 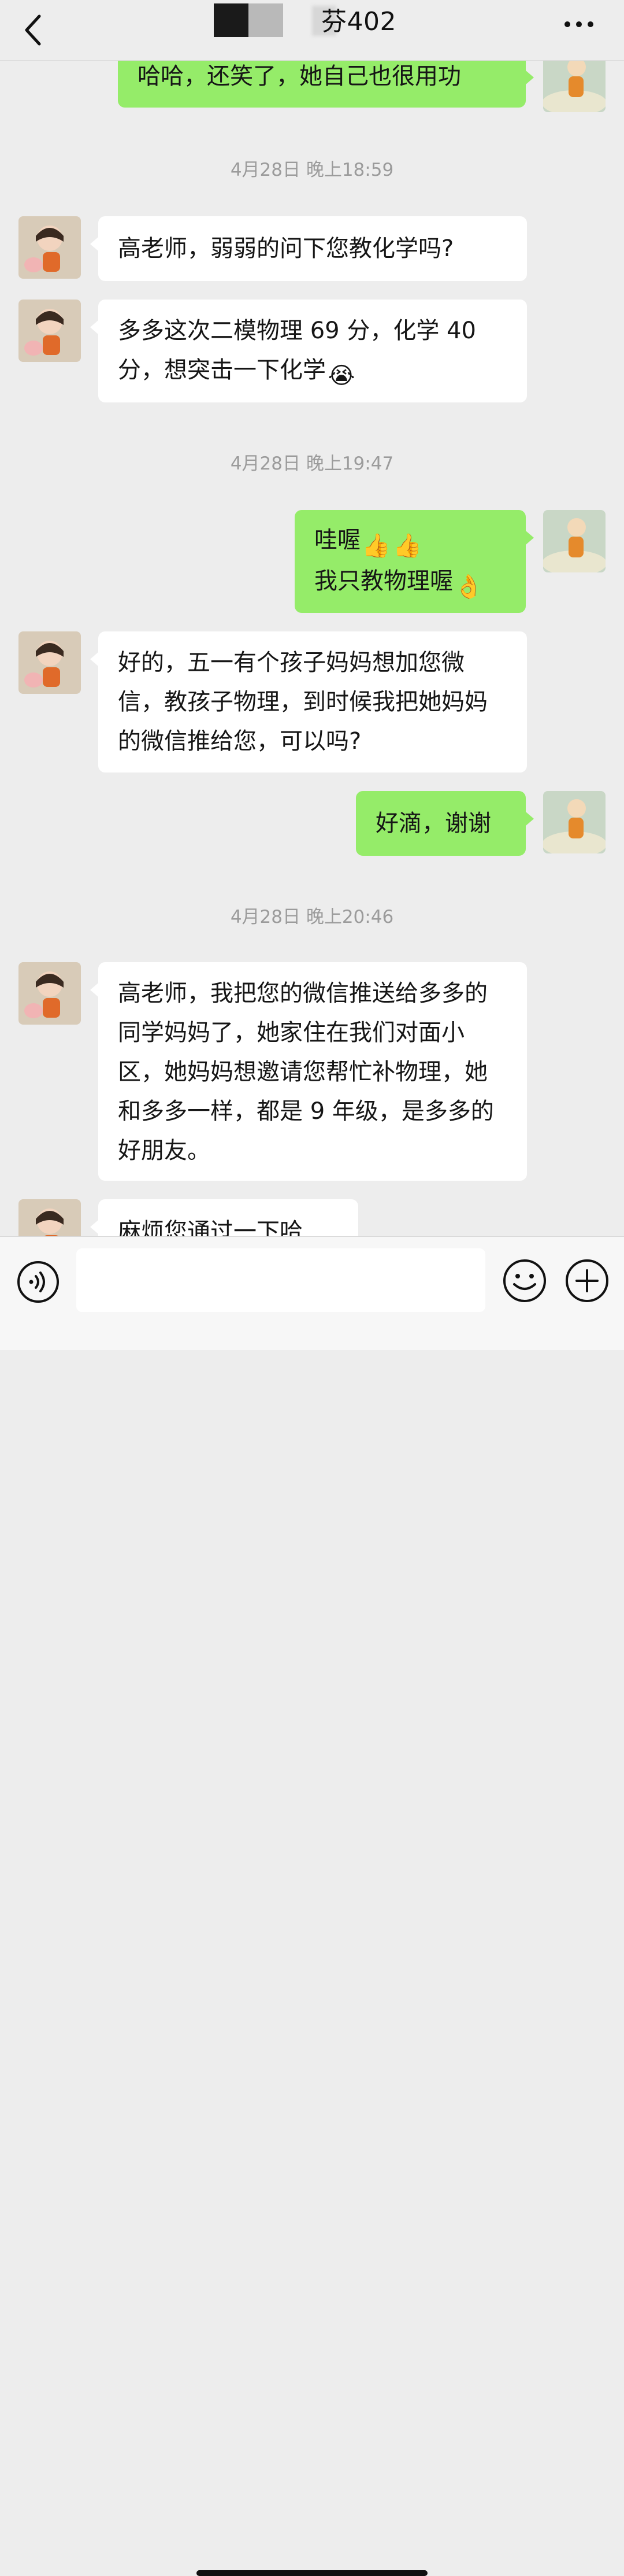 I want to click on message-bubble-self: 哇喔👍 👍 我只教物理喔👌, so click(x=414, y=561).